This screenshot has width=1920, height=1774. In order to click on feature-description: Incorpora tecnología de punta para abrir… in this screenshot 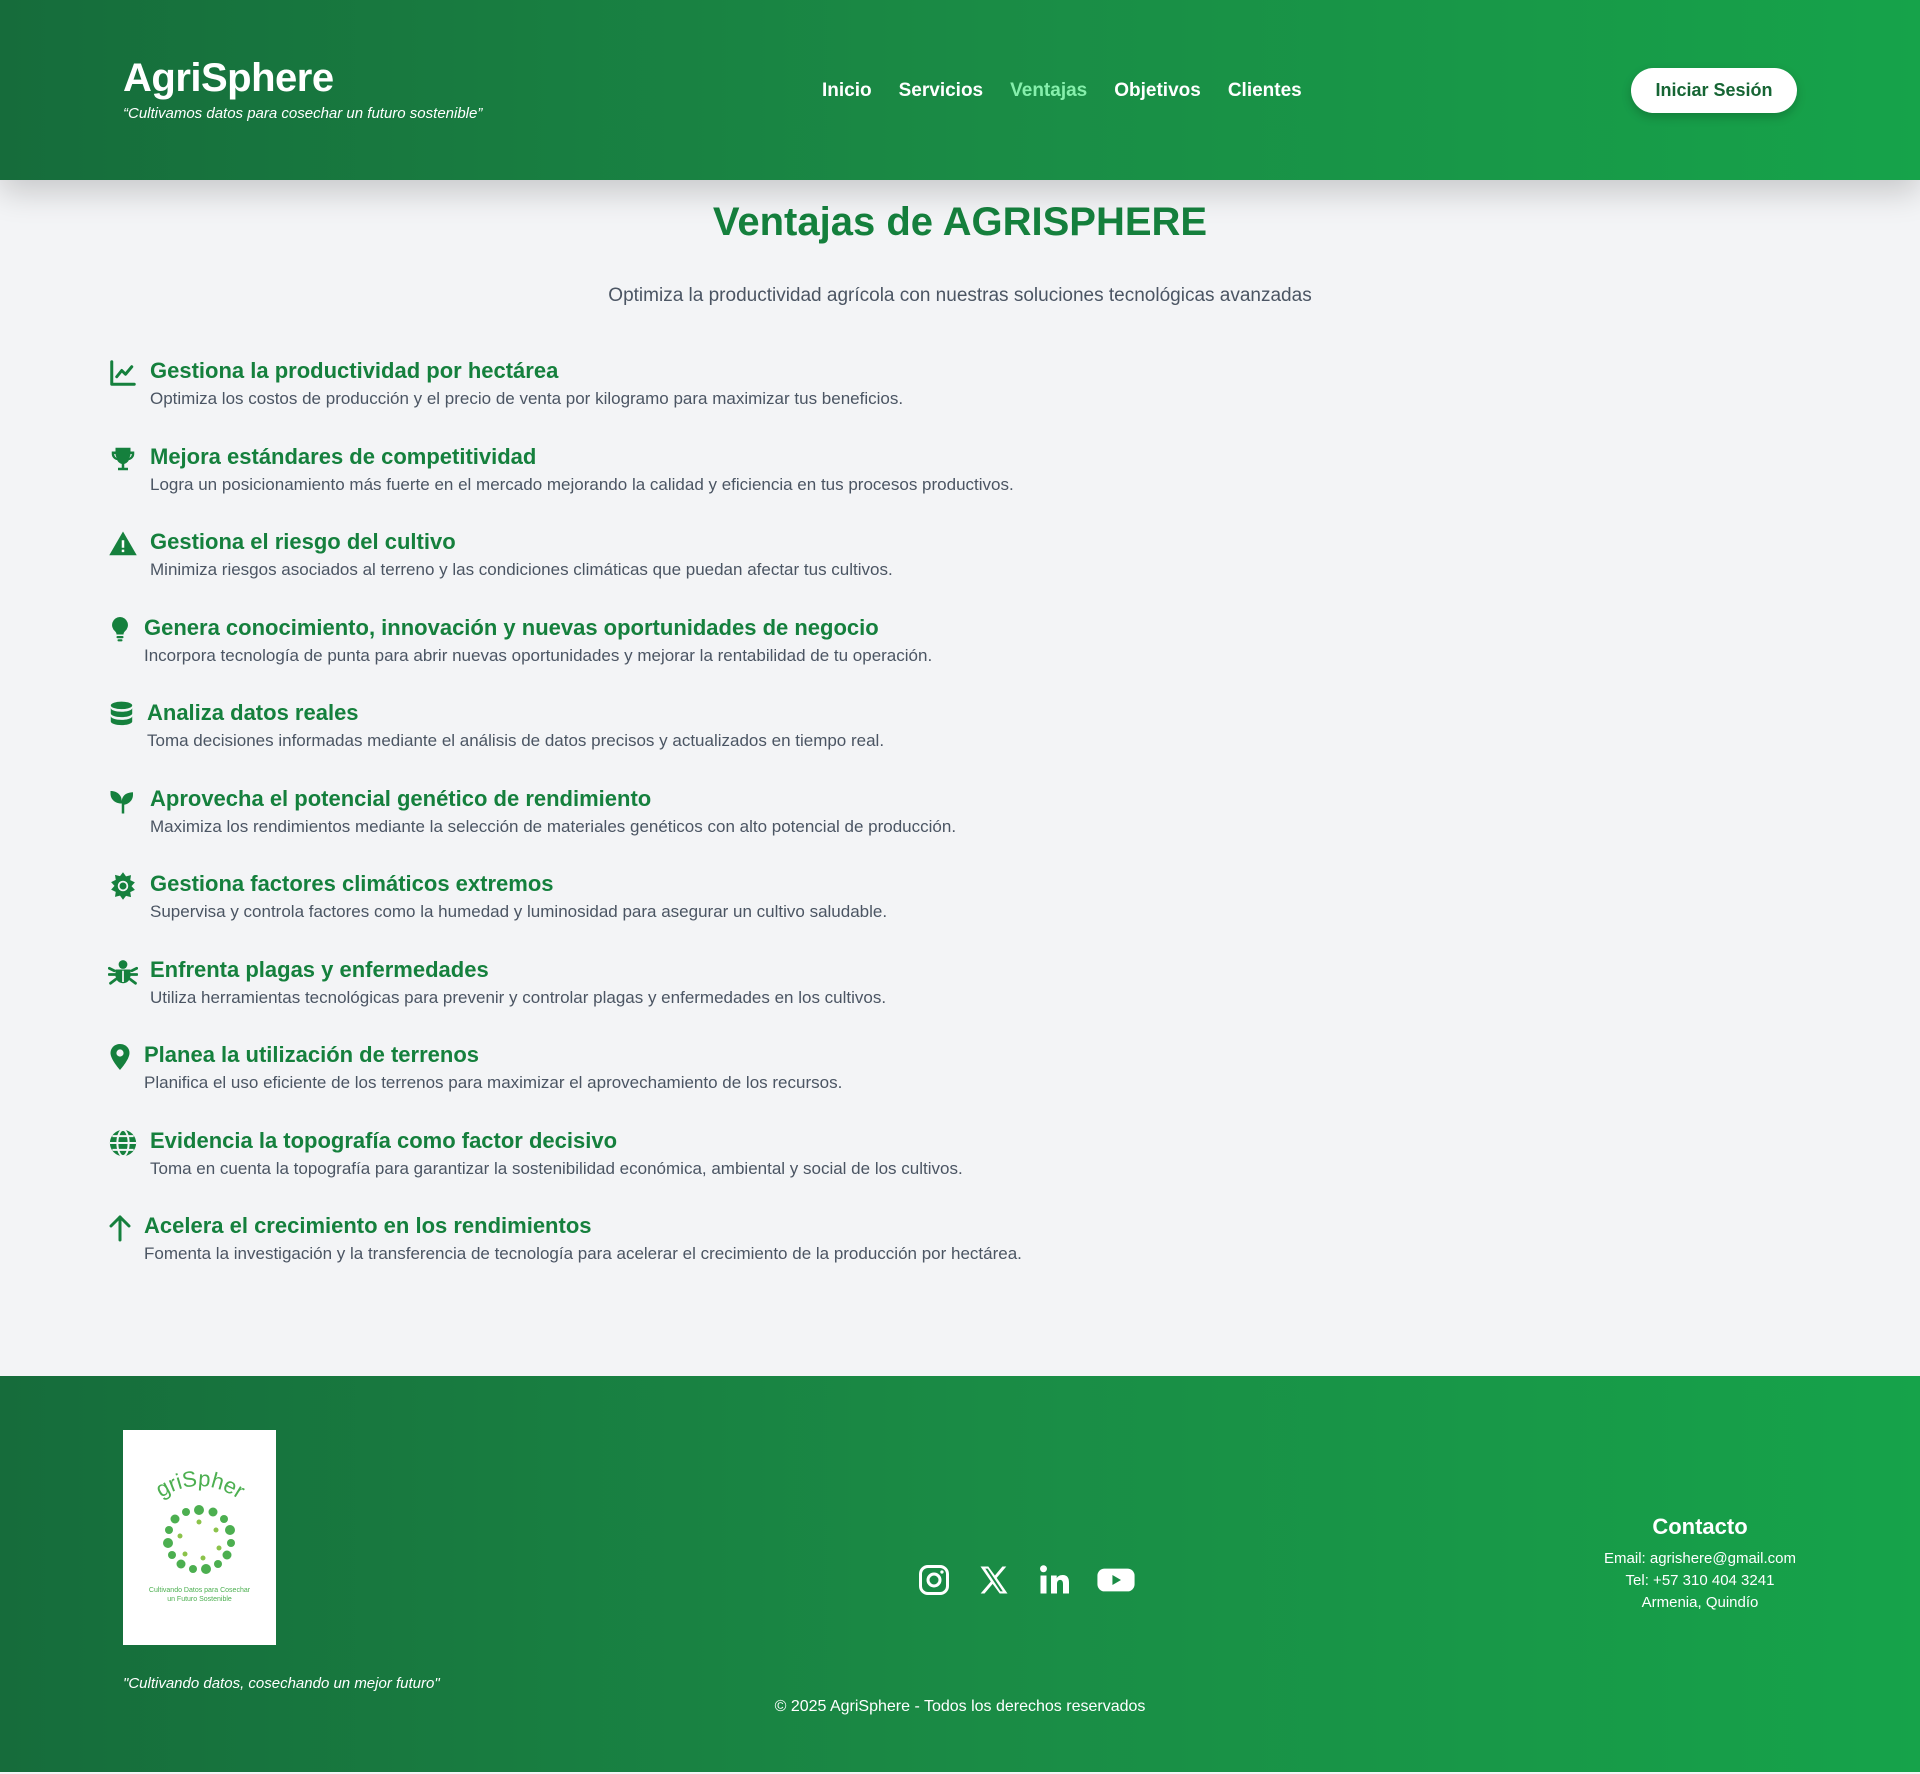, I will do `click(538, 655)`.